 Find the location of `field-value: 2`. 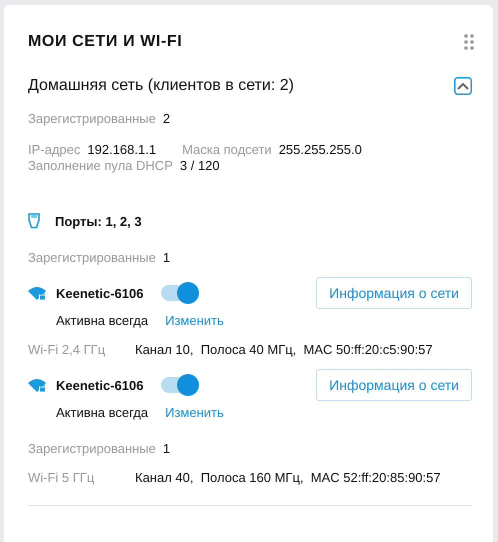

field-value: 2 is located at coordinates (166, 118).